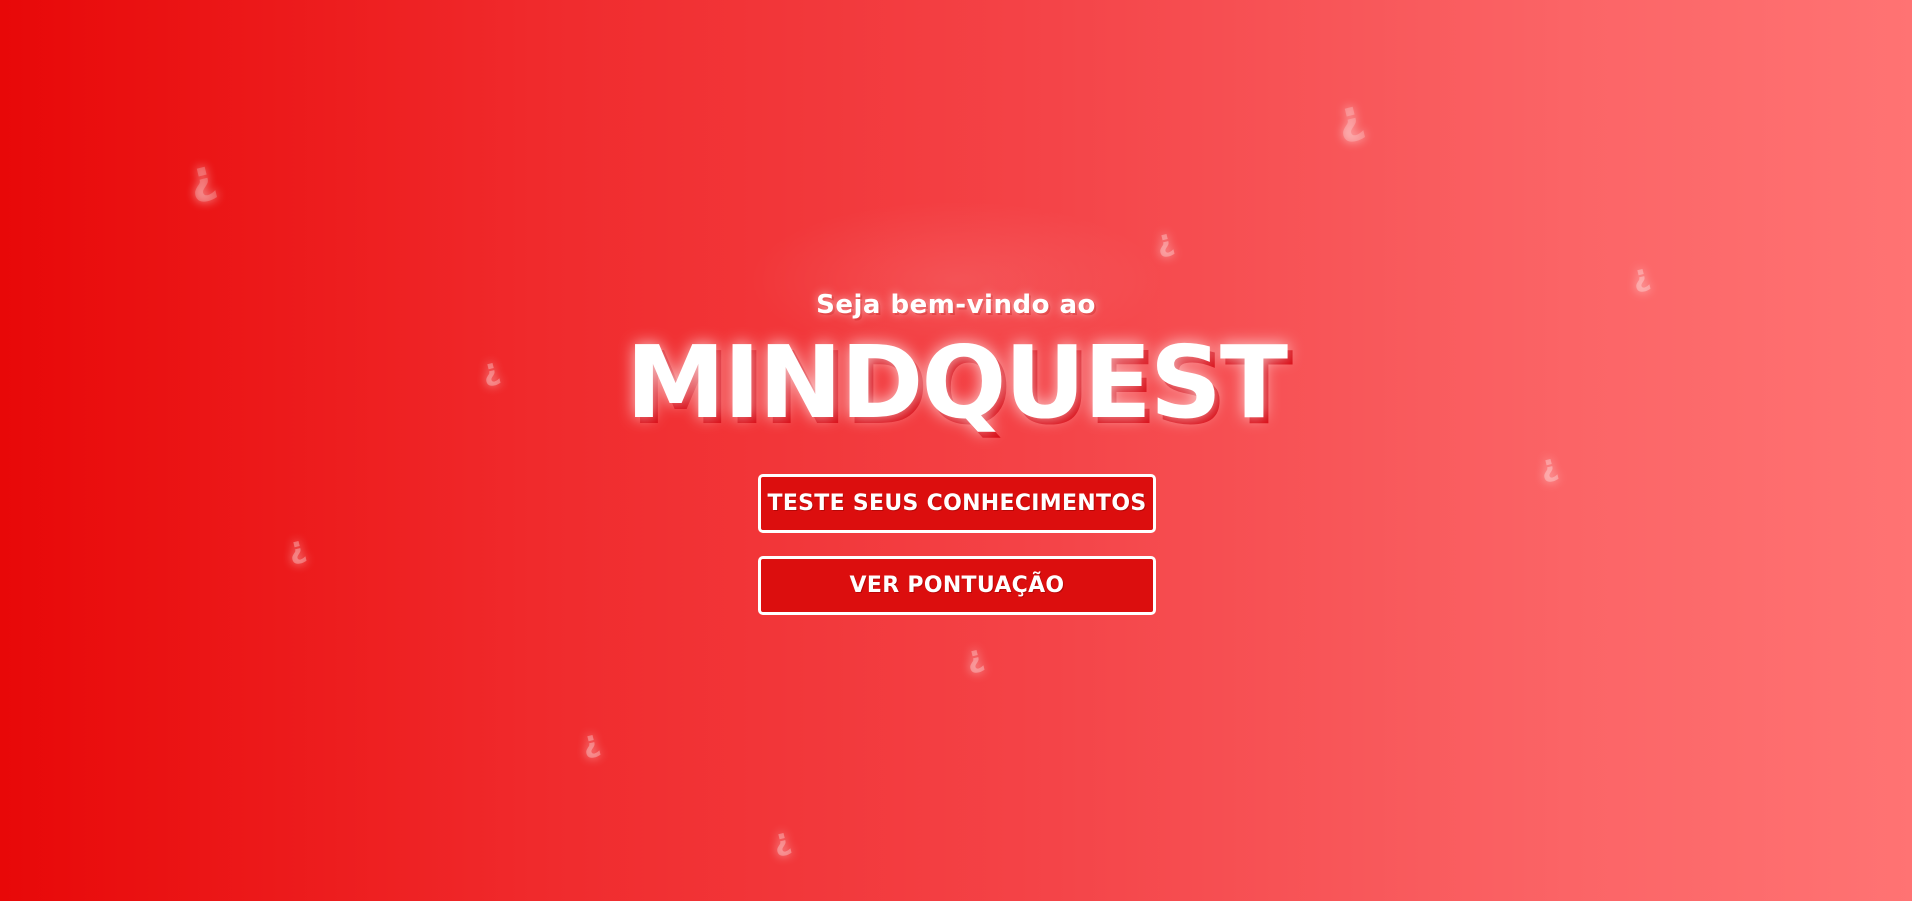  What do you see at coordinates (956, 305) in the screenshot?
I see `welcome-text: Seja bem-vindo ao` at bounding box center [956, 305].